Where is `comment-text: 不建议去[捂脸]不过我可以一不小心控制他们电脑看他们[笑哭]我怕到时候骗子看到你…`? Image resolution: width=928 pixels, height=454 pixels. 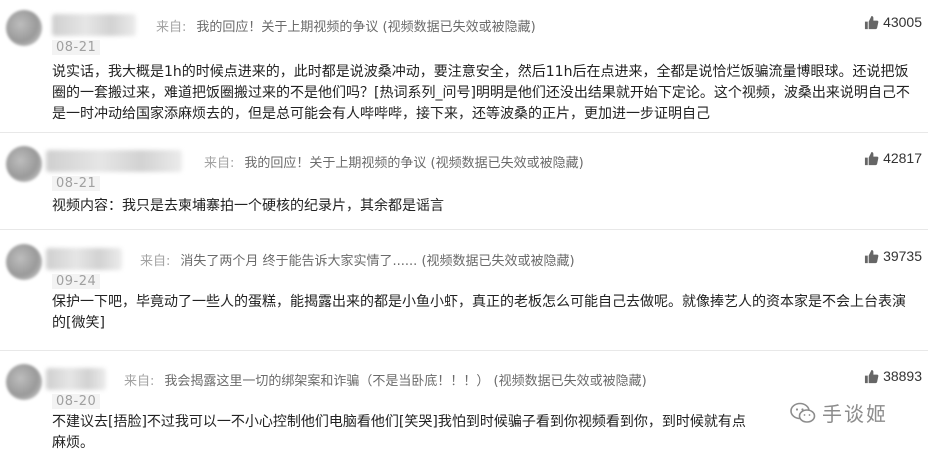 comment-text: 不建议去[捂脸]不过我可以一不小心控制他们电脑看他们[笑哭]我怕到时候骗子看到你… is located at coordinates (399, 432).